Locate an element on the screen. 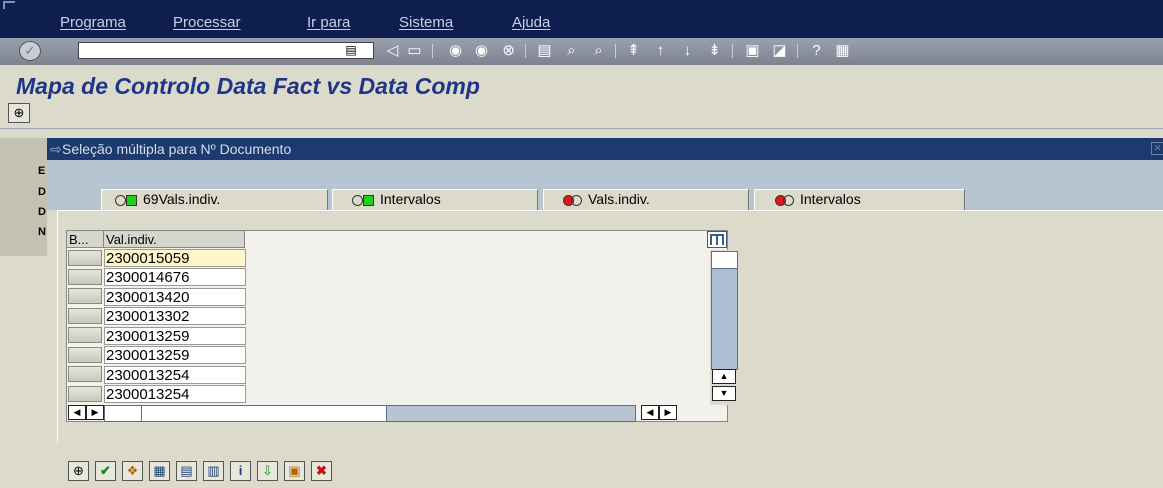 This screenshot has height=488, width=1163. command-field is located at coordinates (226, 50).